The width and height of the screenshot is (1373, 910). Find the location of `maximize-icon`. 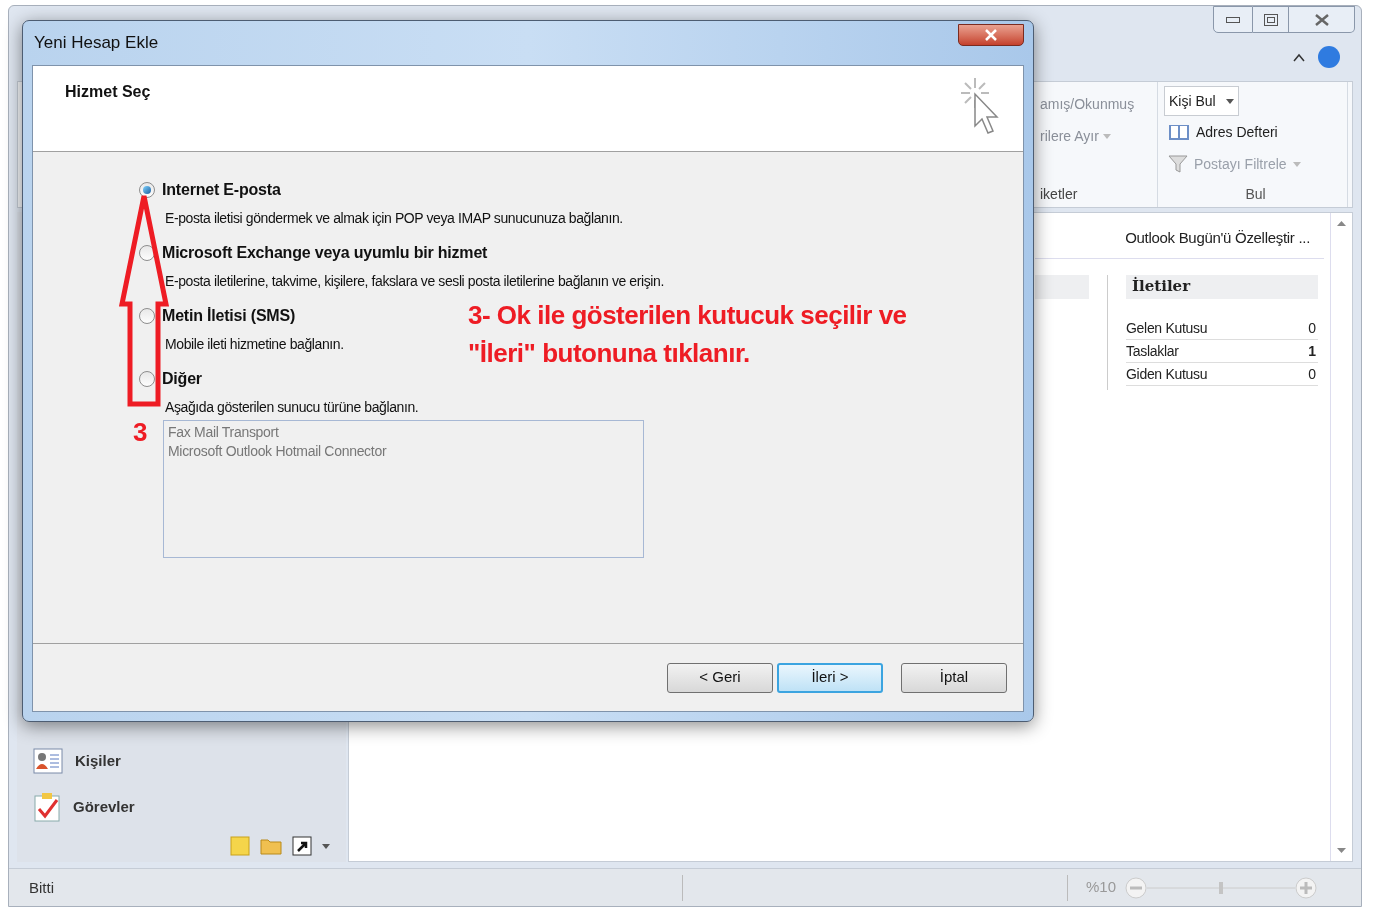

maximize-icon is located at coordinates (1270, 19).